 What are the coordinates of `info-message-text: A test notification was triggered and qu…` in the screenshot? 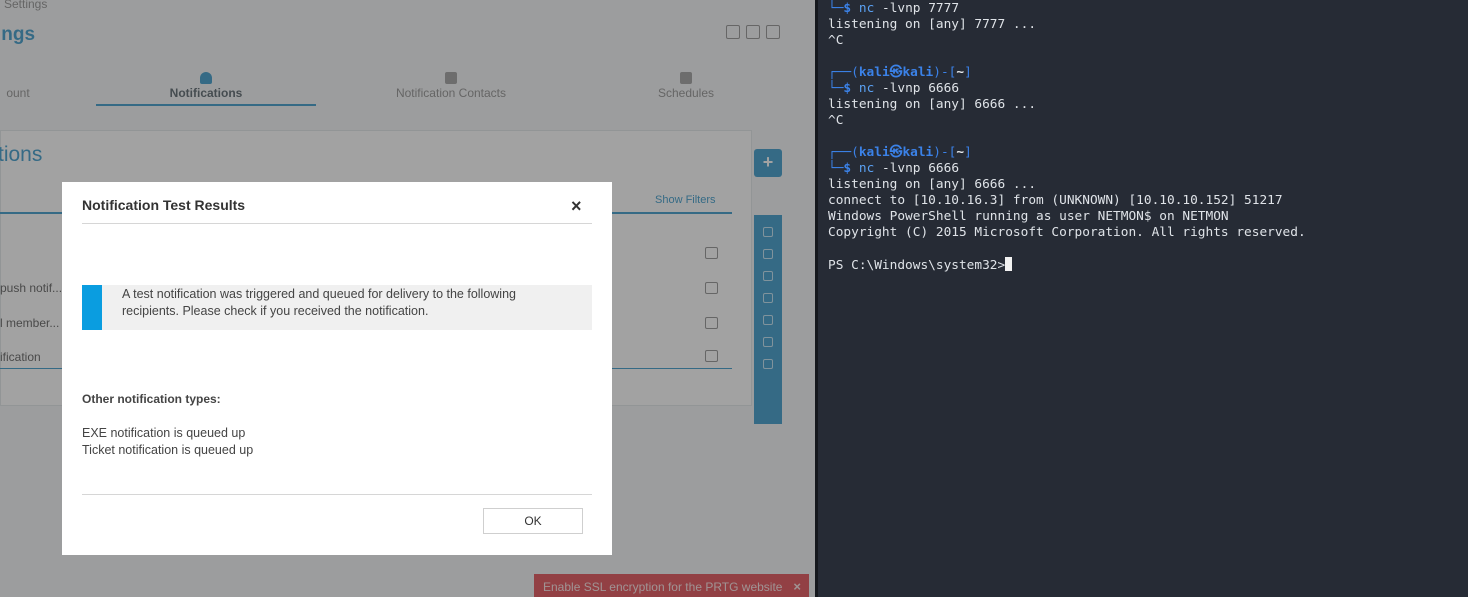 It's located at (319, 302).